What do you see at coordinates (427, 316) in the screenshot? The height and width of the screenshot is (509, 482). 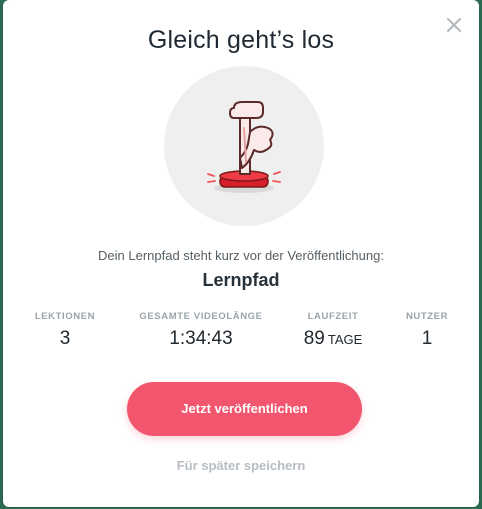 I see `stat-label: NUTZER` at bounding box center [427, 316].